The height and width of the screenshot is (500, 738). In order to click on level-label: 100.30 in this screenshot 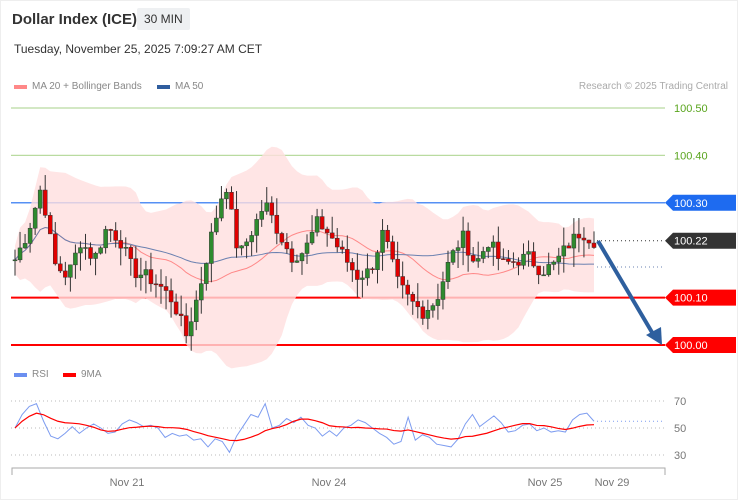, I will do `click(691, 204)`.